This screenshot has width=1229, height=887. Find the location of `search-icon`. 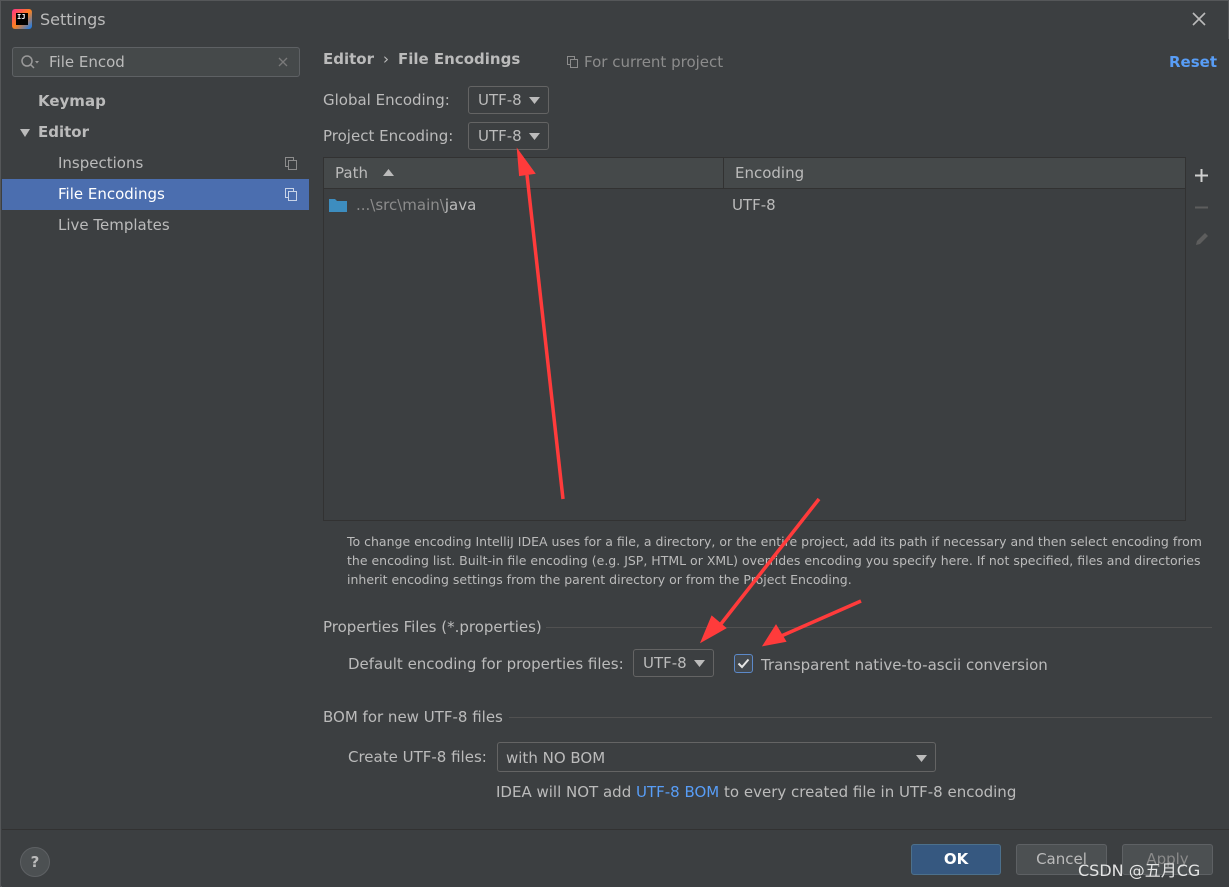

search-icon is located at coordinates (30, 62).